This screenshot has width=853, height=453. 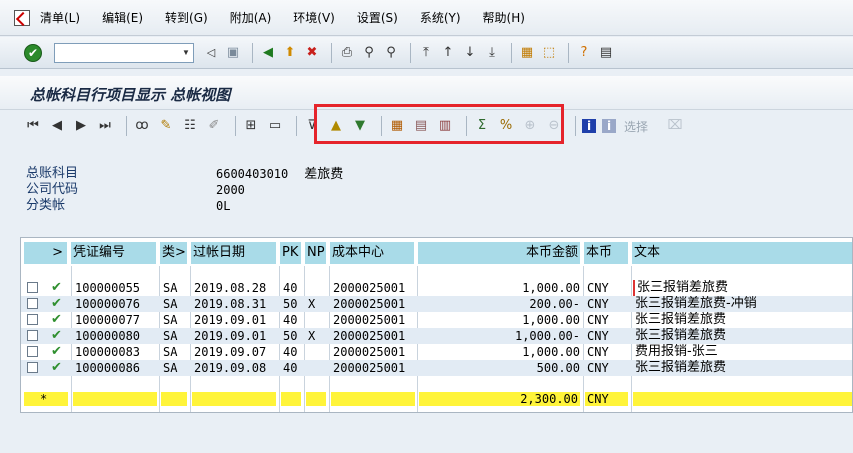 I want to click on layout-icon: ▤, so click(x=606, y=53).